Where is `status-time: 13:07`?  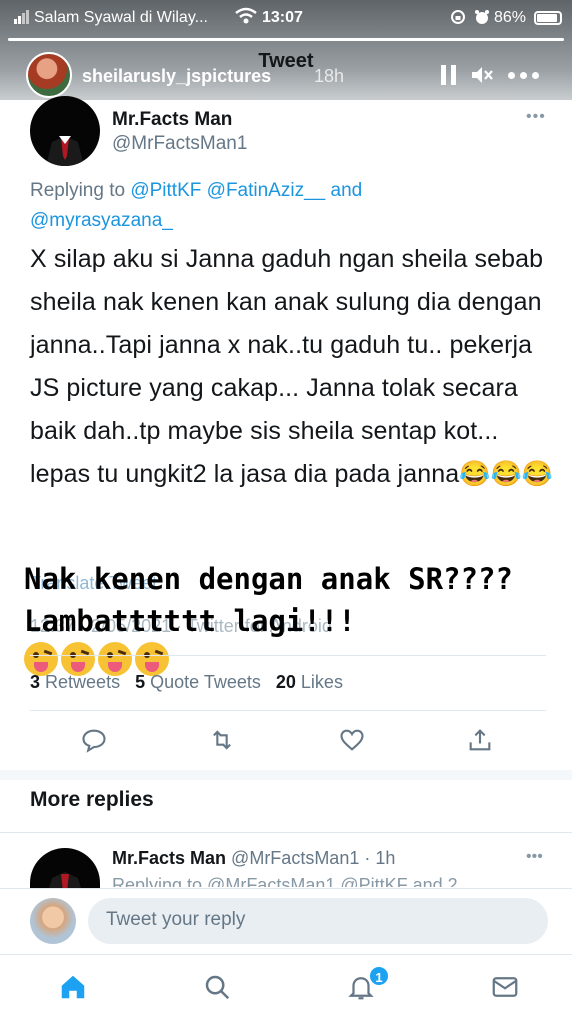
status-time: 13:07 is located at coordinates (282, 17).